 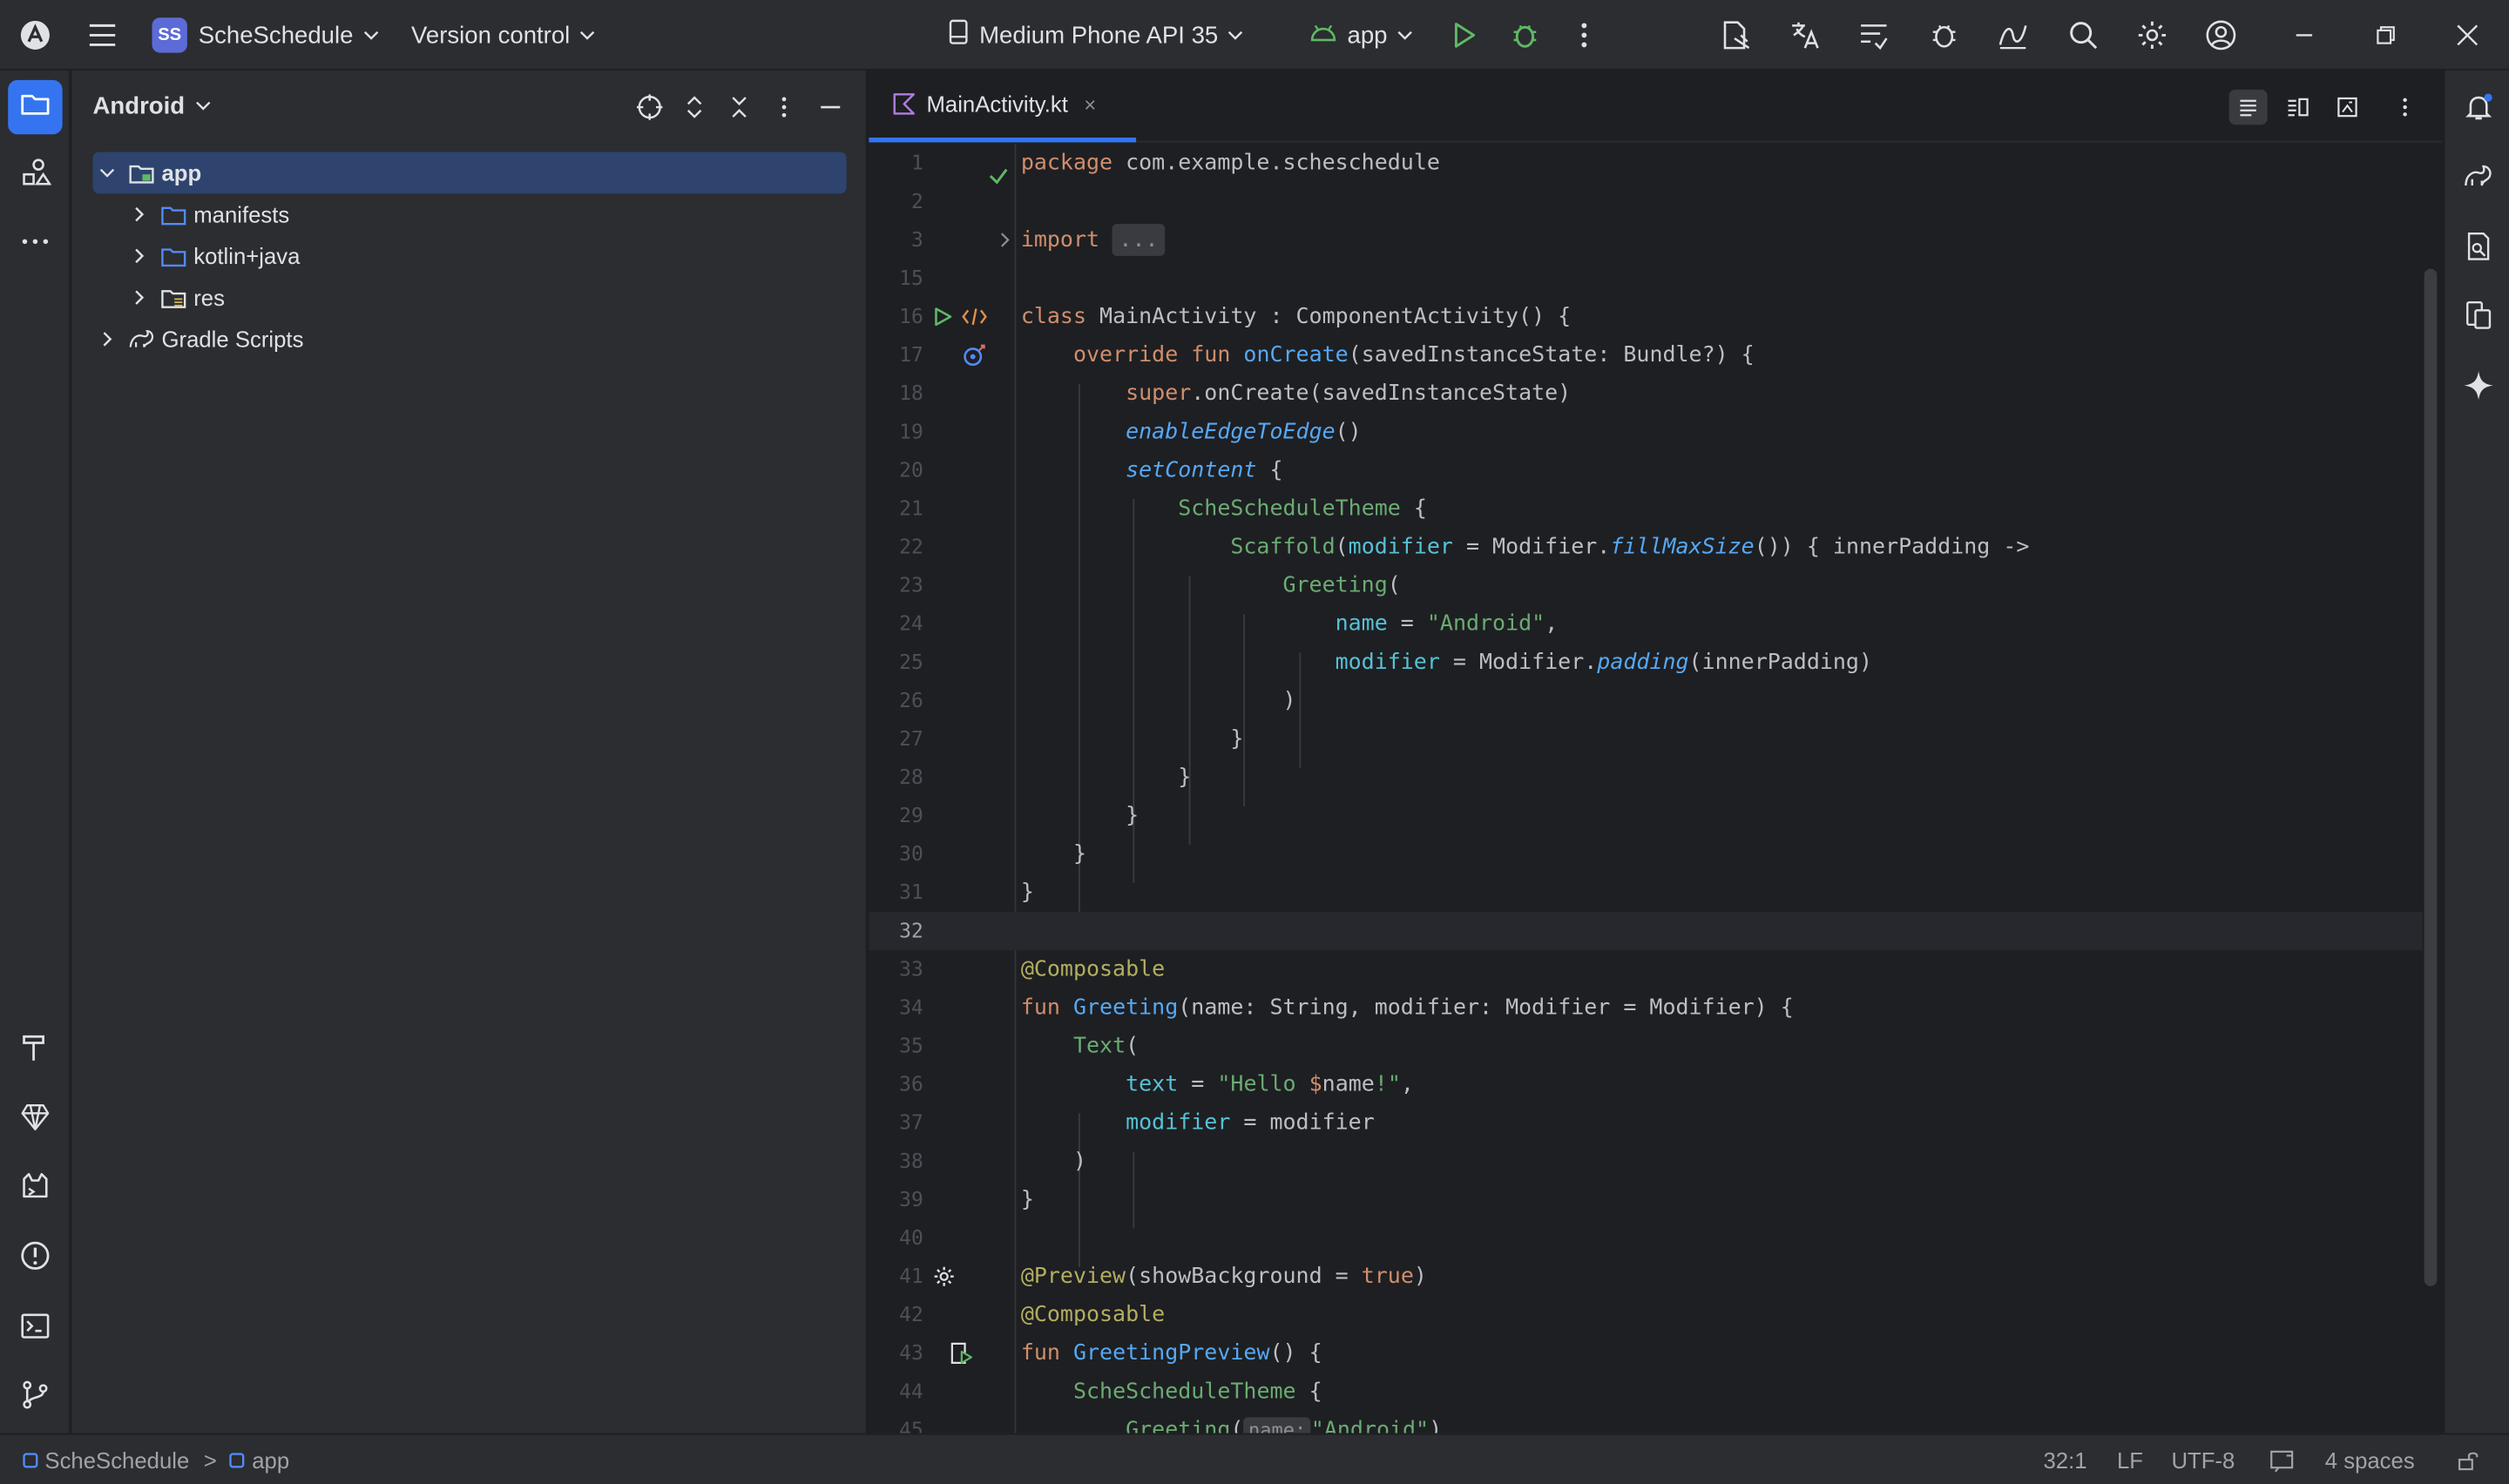 I want to click on code-line: 1 package com.example.scheschedule, so click(x=1645, y=163).